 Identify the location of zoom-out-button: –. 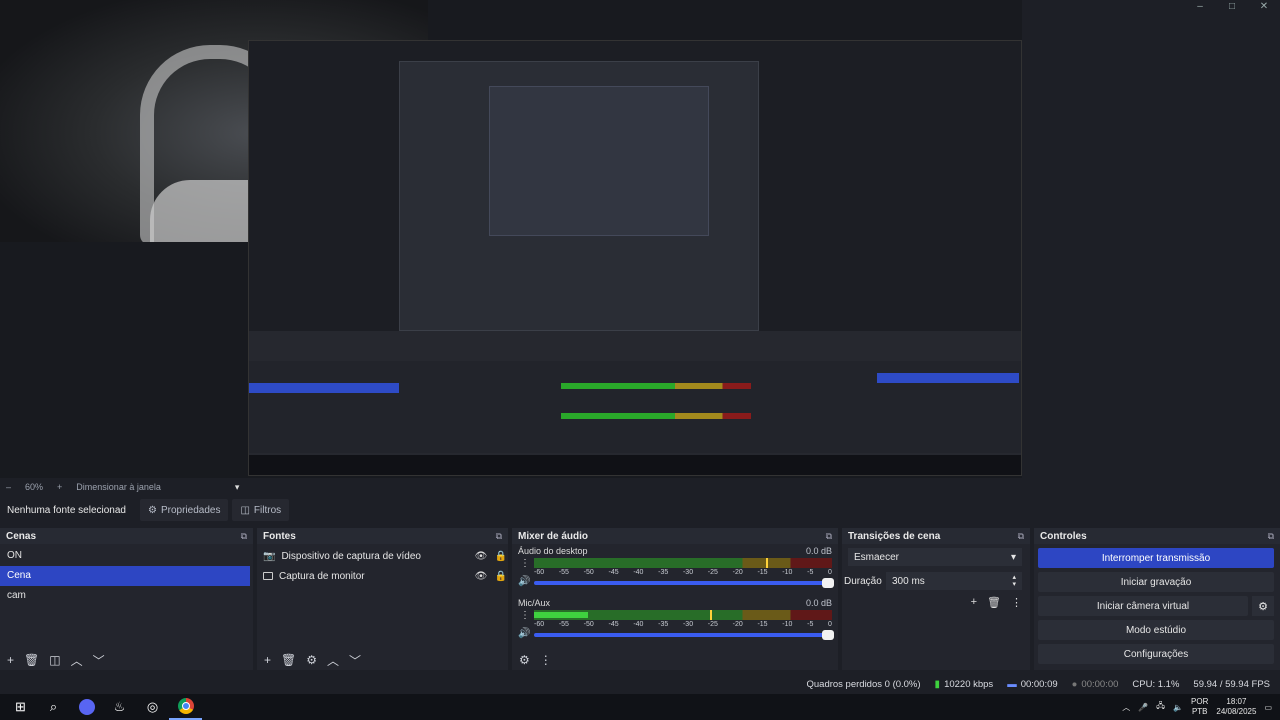
(8, 487).